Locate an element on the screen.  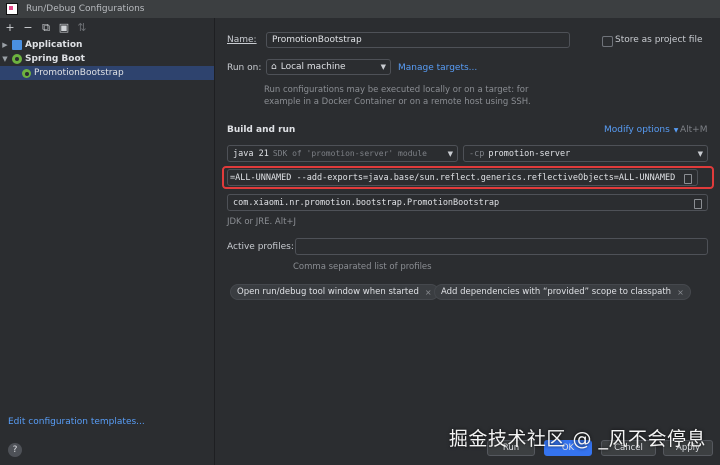
sidebar-toolbar: + − ⧉ ▣ ⇅ is located at coordinates (107, 27).